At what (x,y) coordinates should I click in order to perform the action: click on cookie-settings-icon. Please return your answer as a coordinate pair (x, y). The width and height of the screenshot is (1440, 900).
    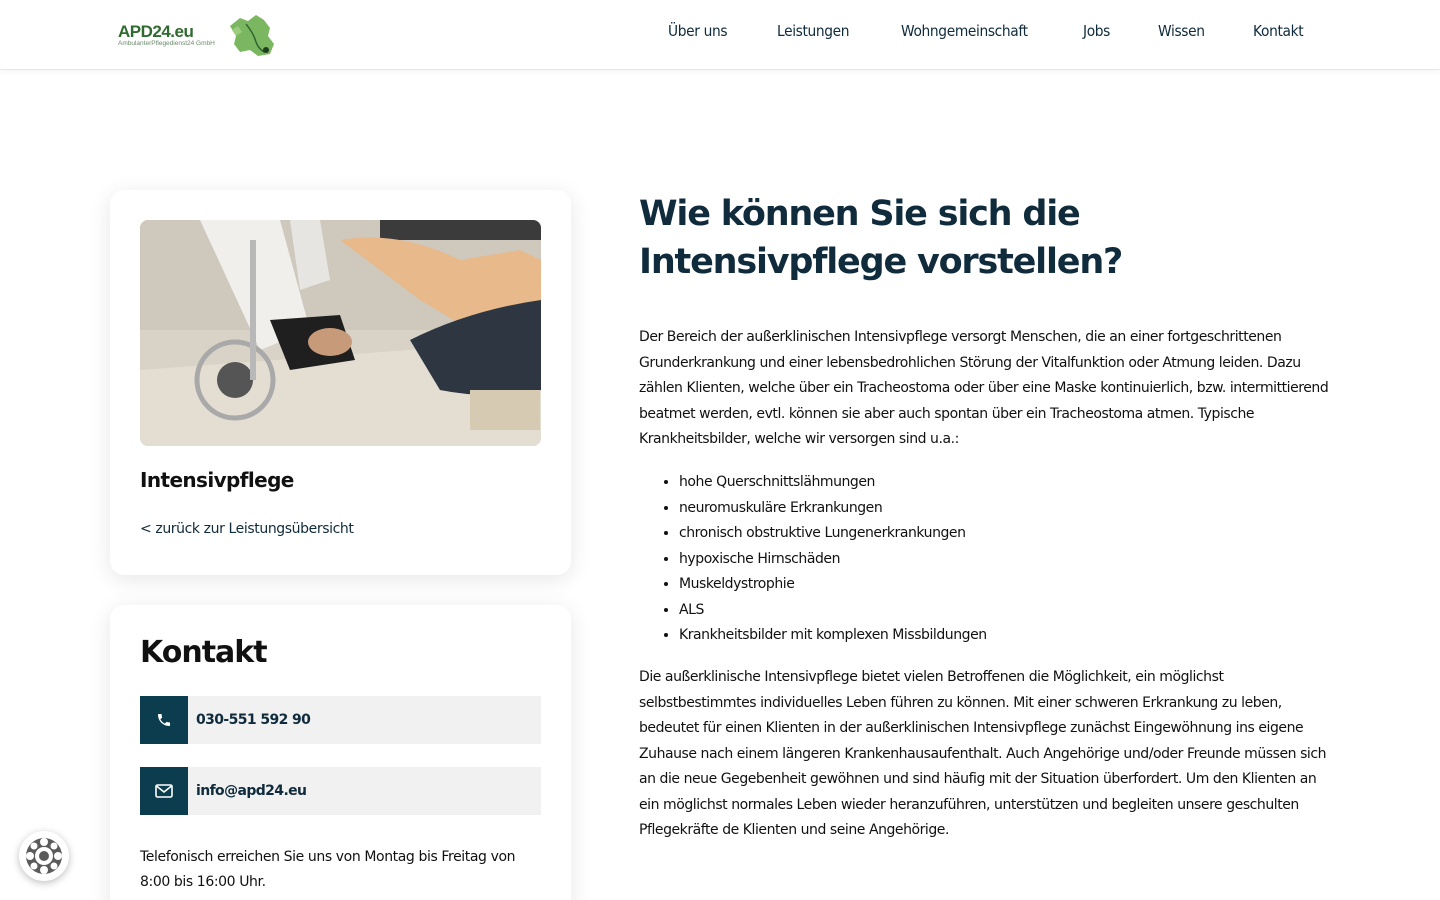
    Looking at the image, I should click on (44, 856).